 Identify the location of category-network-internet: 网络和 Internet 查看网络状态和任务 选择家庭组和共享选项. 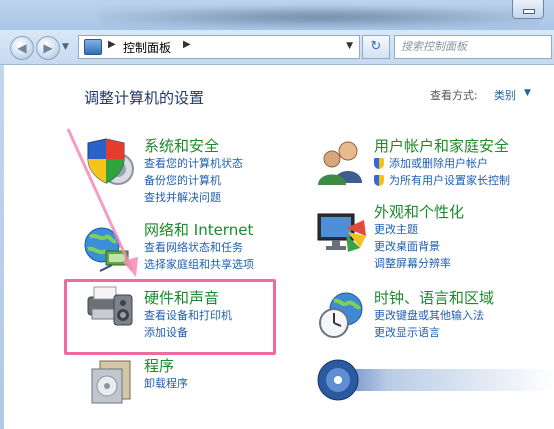
(199, 247).